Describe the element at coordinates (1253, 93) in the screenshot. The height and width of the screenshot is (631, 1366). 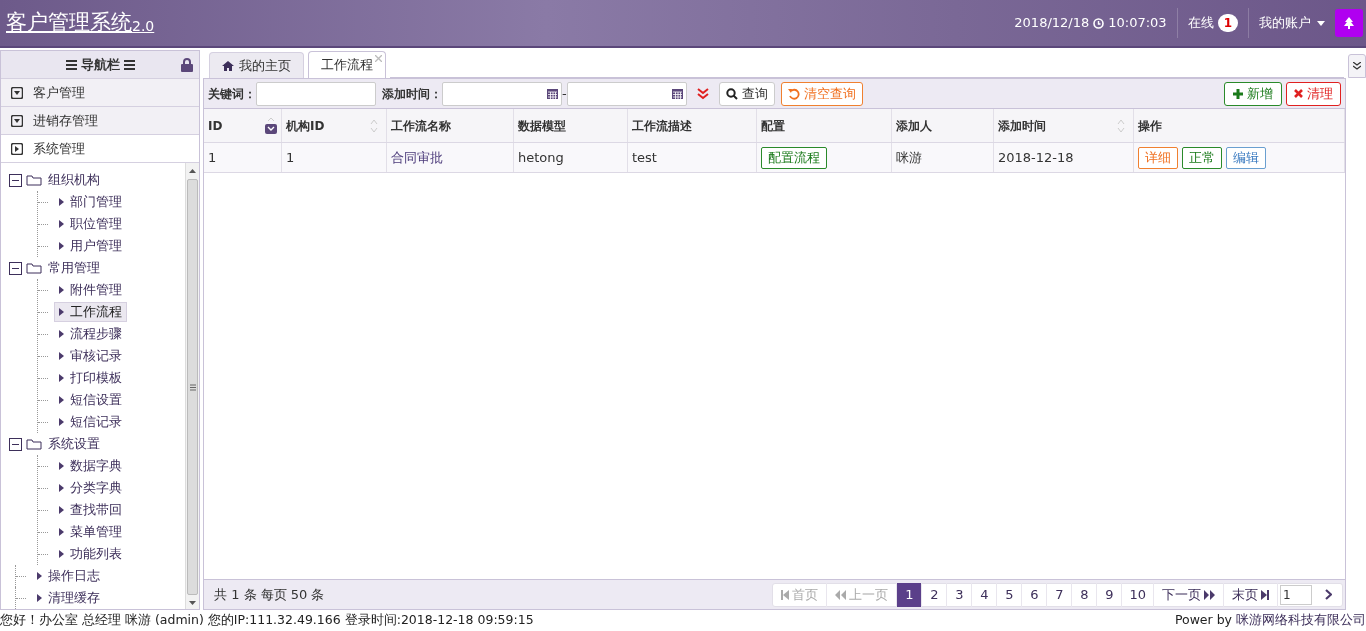
I see `add-button: 新增` at that location.